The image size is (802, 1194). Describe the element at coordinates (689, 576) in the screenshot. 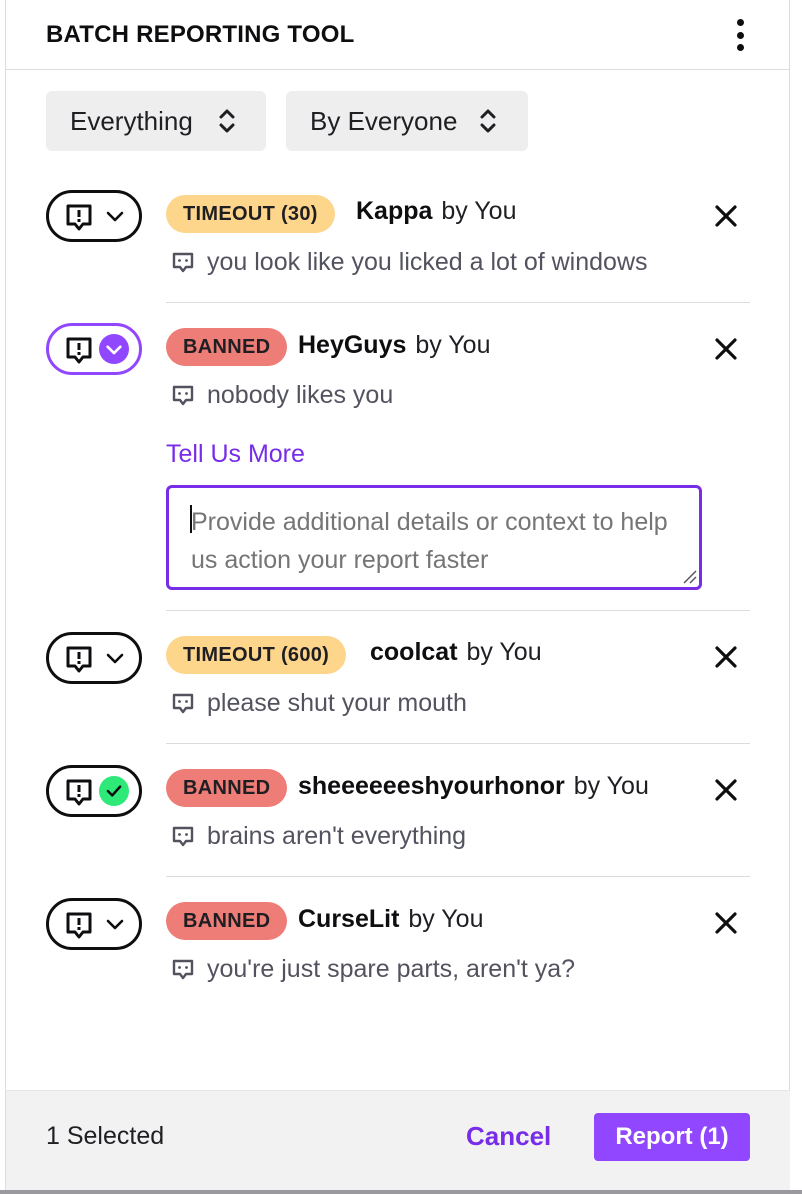

I see `resize-grip-icon` at that location.